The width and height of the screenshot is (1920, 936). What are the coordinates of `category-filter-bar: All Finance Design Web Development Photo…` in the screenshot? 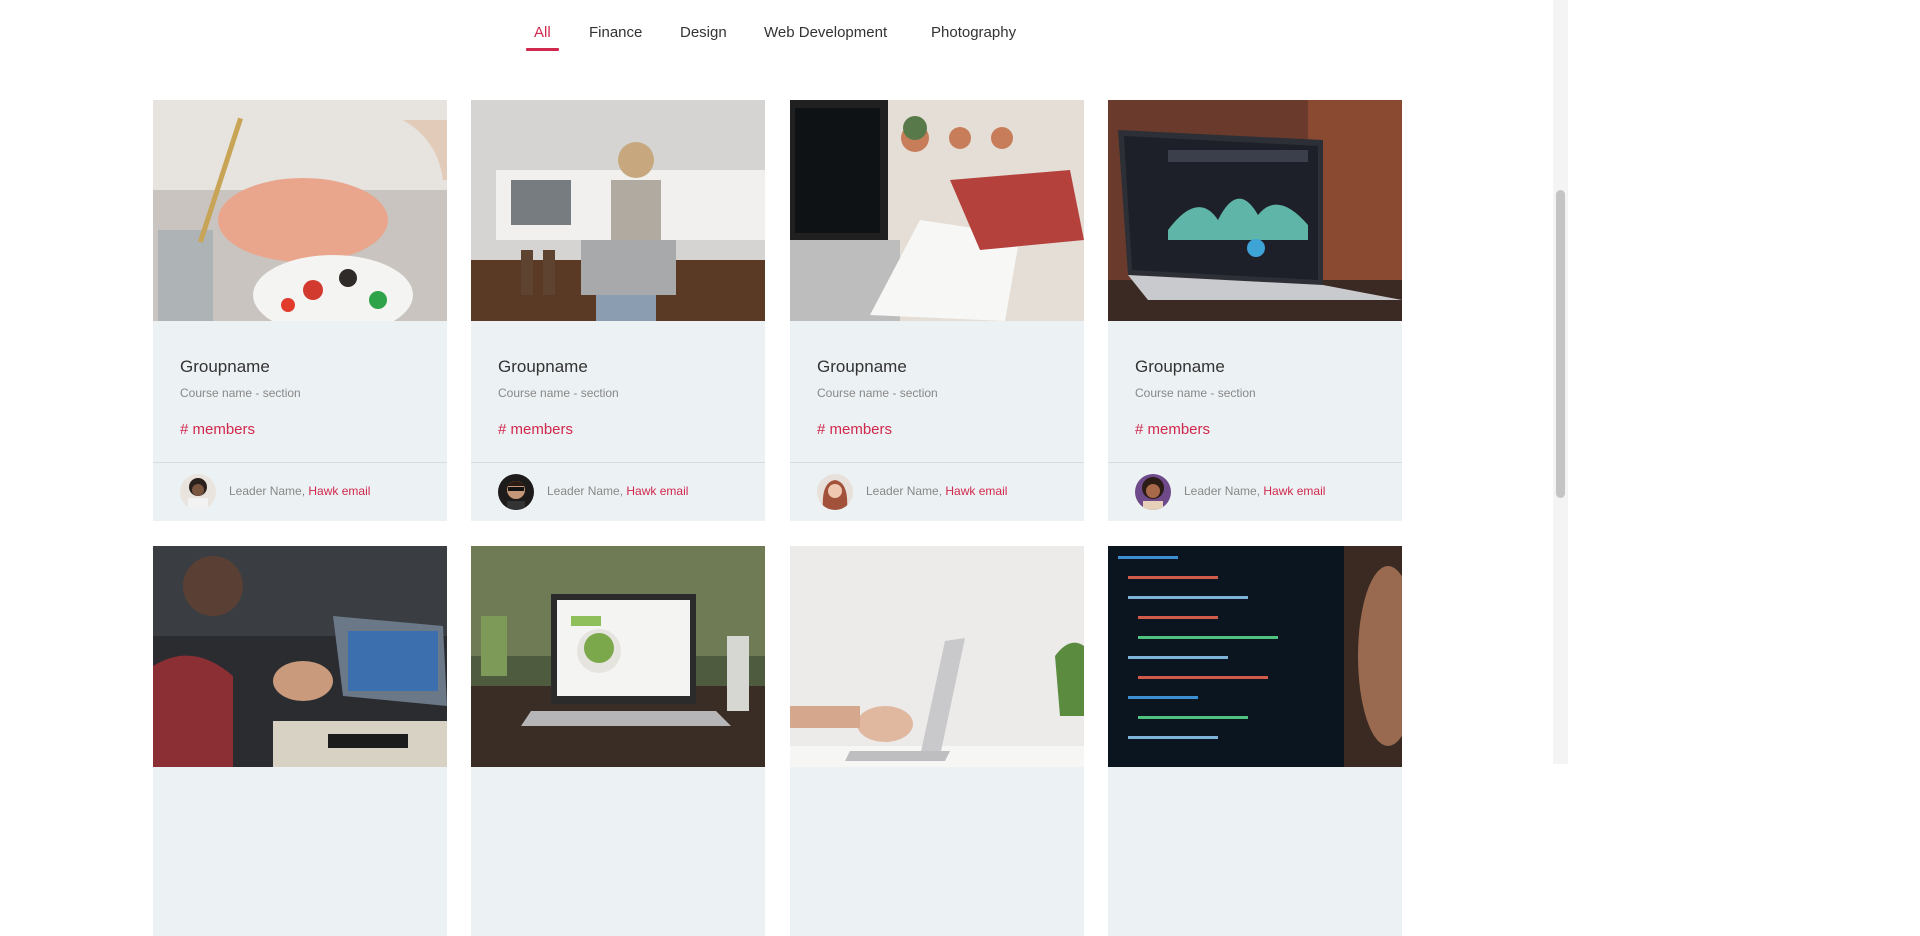 It's located at (776, 30).